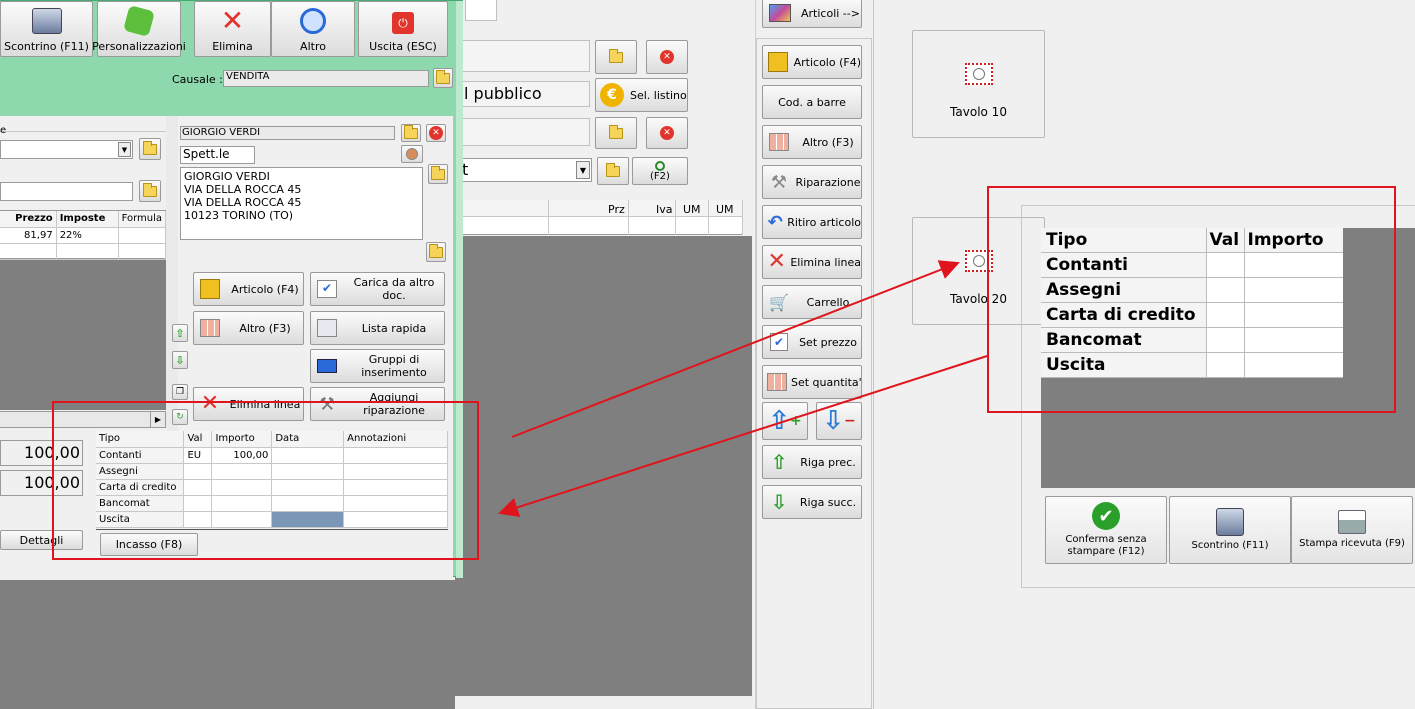 This screenshot has width=1415, height=709. What do you see at coordinates (313, 29) in the screenshot?
I see `altro-button: Altro` at bounding box center [313, 29].